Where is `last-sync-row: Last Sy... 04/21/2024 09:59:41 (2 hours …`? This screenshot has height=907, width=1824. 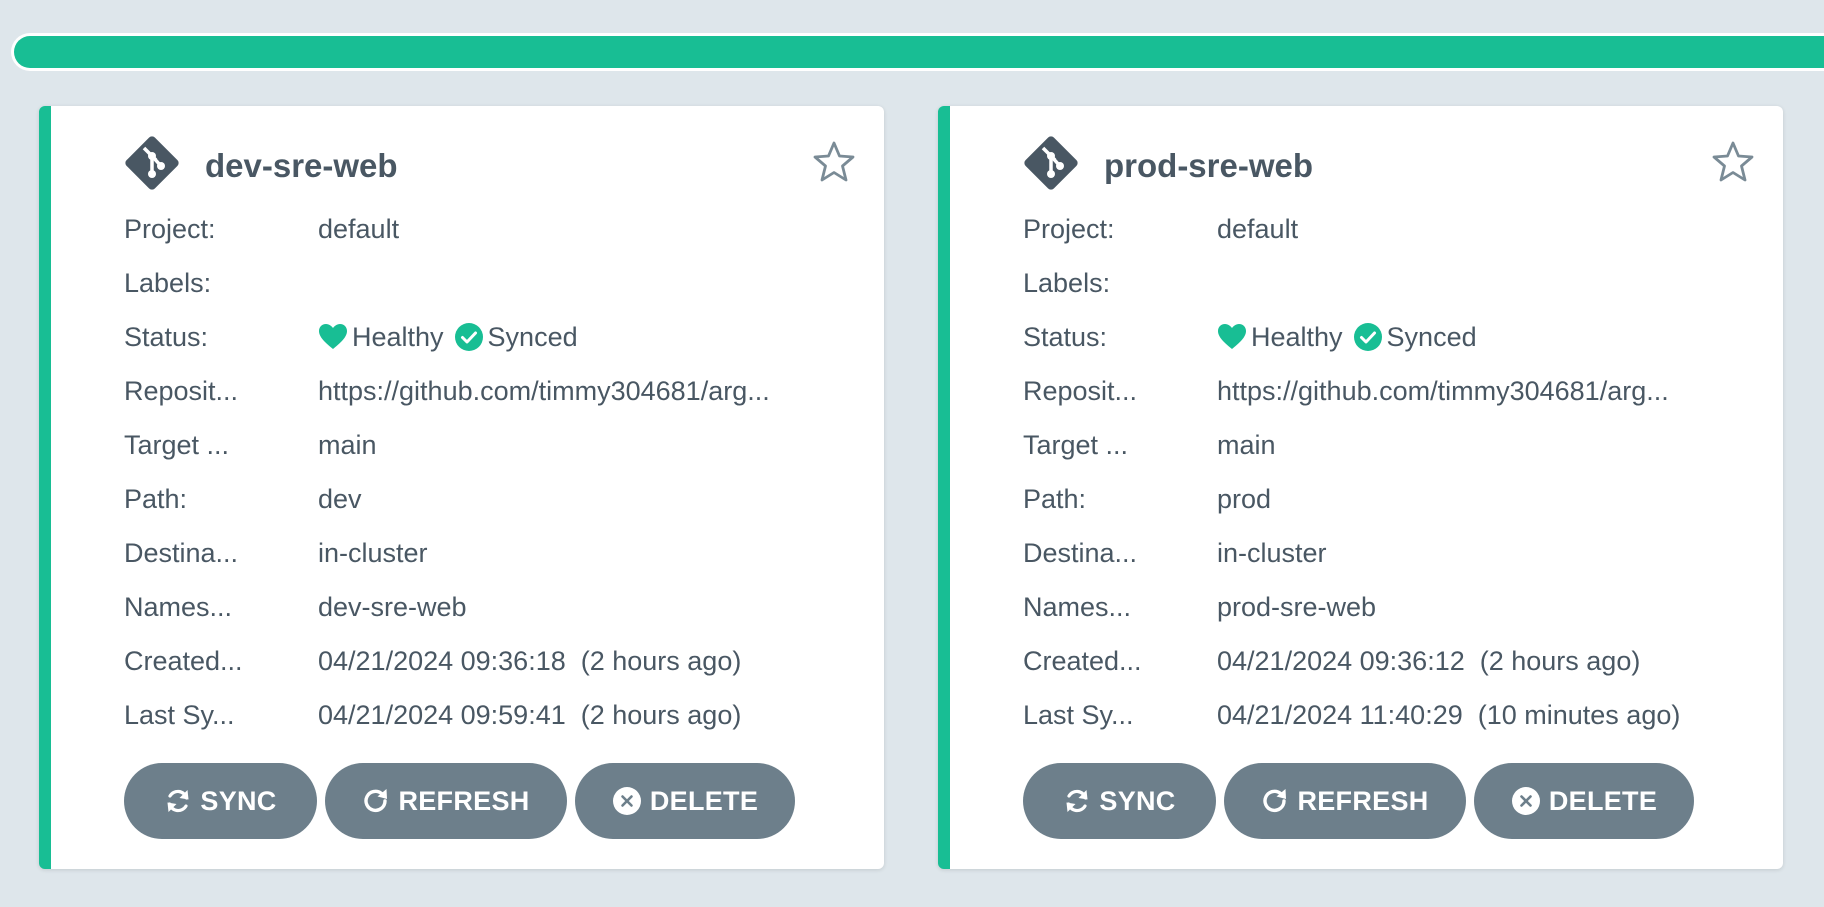 last-sync-row: Last Sy... 04/21/2024 09:59:41 (2 hours … is located at coordinates (494, 715).